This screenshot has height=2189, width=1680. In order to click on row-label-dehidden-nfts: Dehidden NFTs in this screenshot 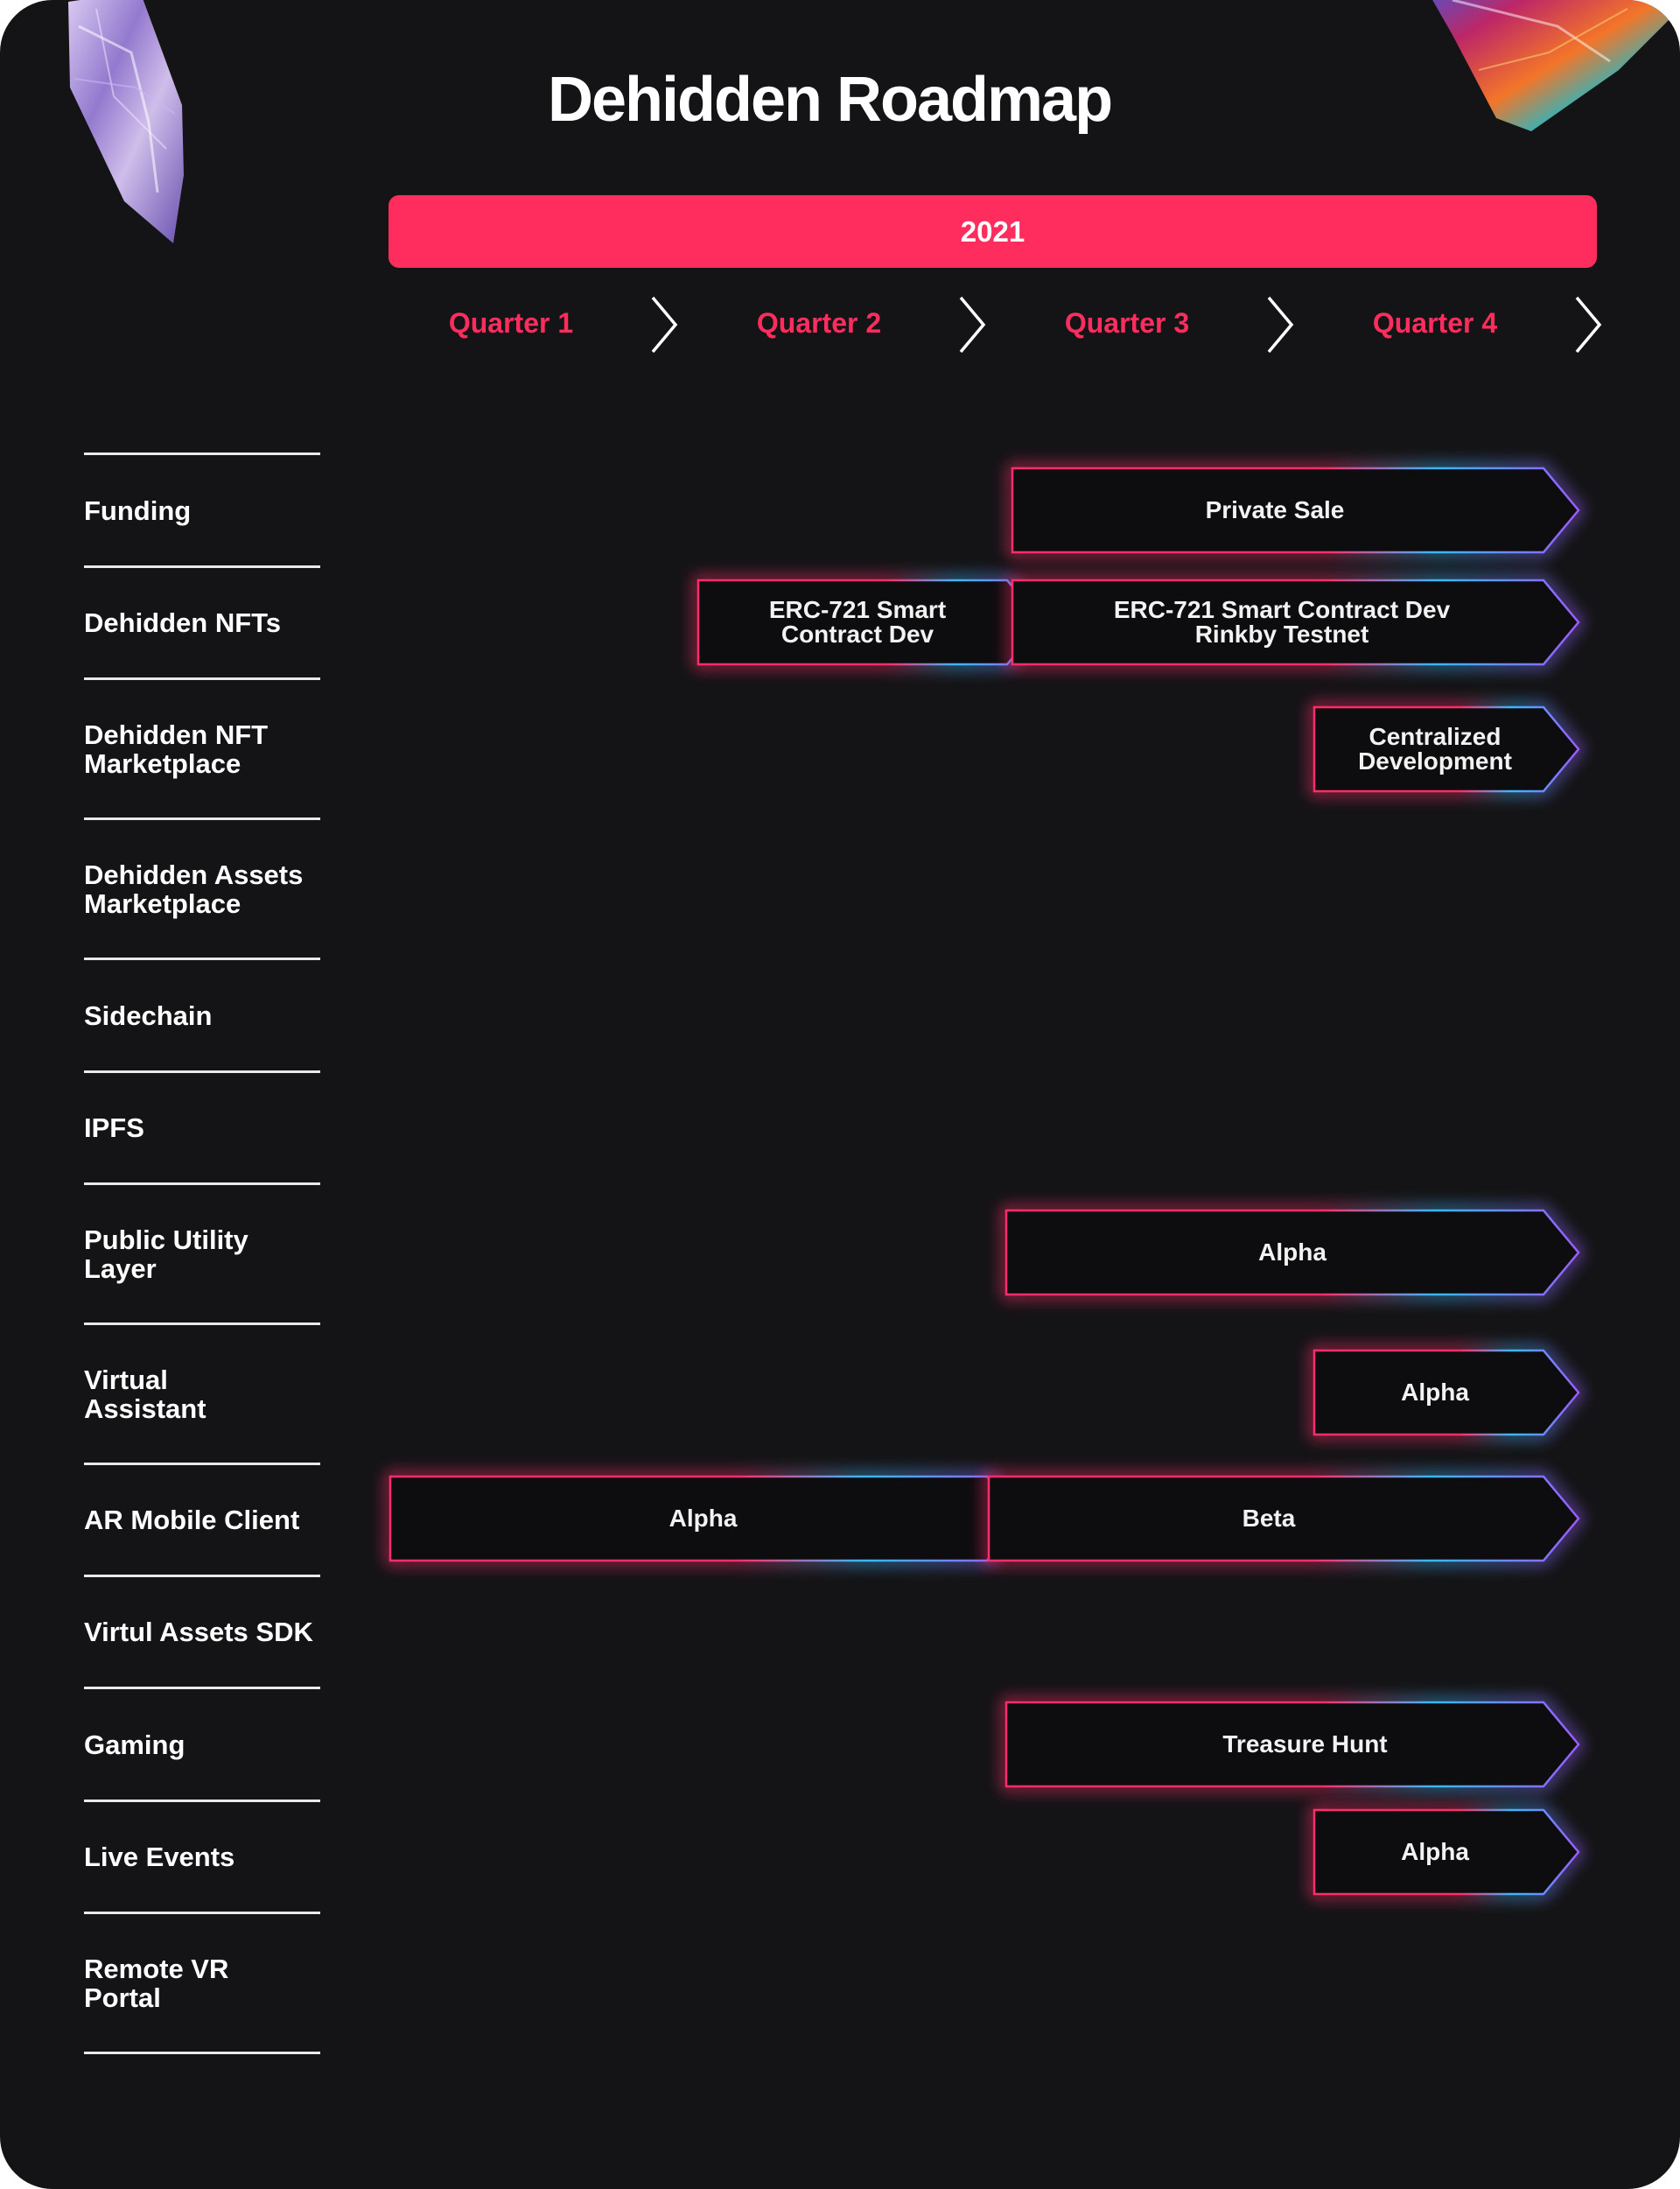, I will do `click(183, 622)`.